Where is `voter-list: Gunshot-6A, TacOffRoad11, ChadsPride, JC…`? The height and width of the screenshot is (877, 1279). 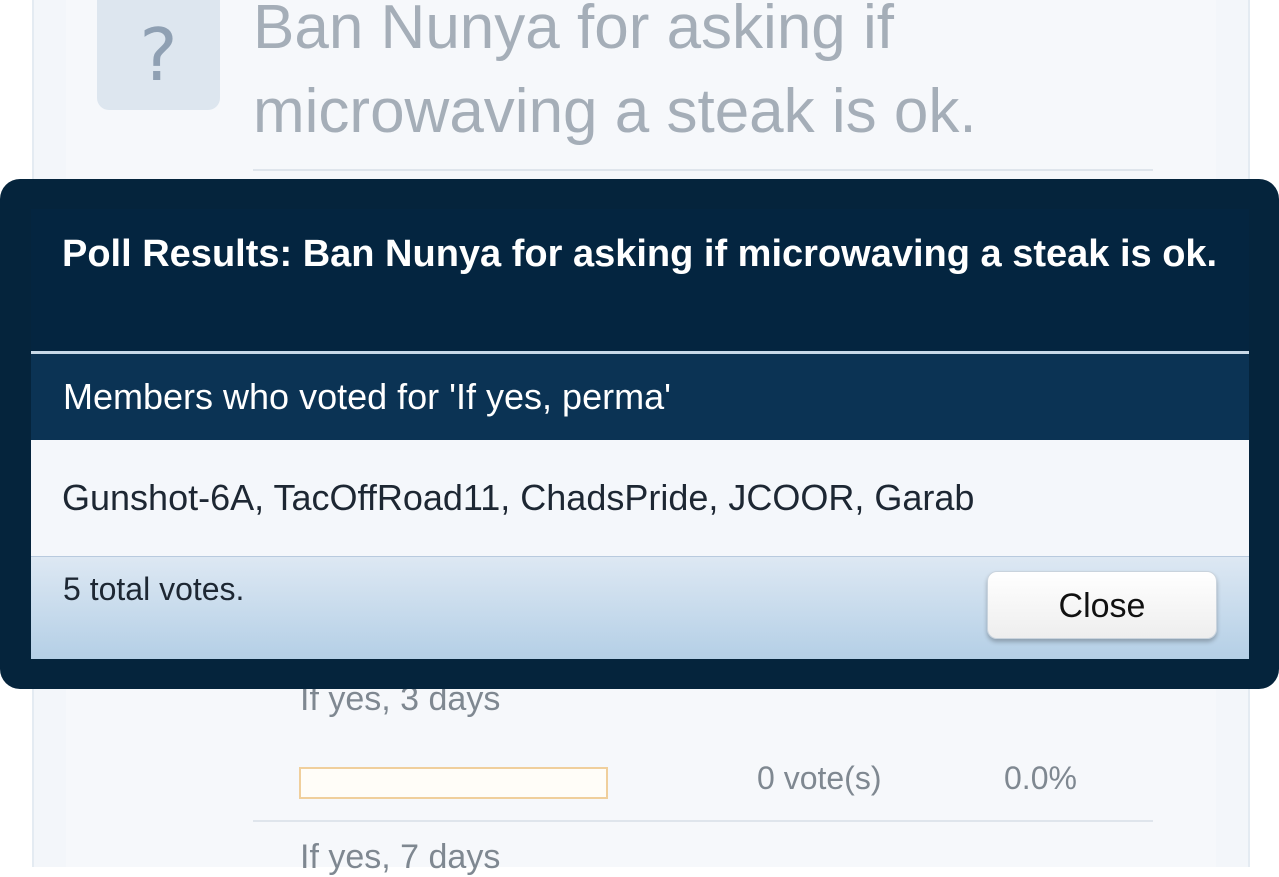 voter-list: Gunshot-6A, TacOffRoad11, ChadsPride, JC… is located at coordinates (640, 498).